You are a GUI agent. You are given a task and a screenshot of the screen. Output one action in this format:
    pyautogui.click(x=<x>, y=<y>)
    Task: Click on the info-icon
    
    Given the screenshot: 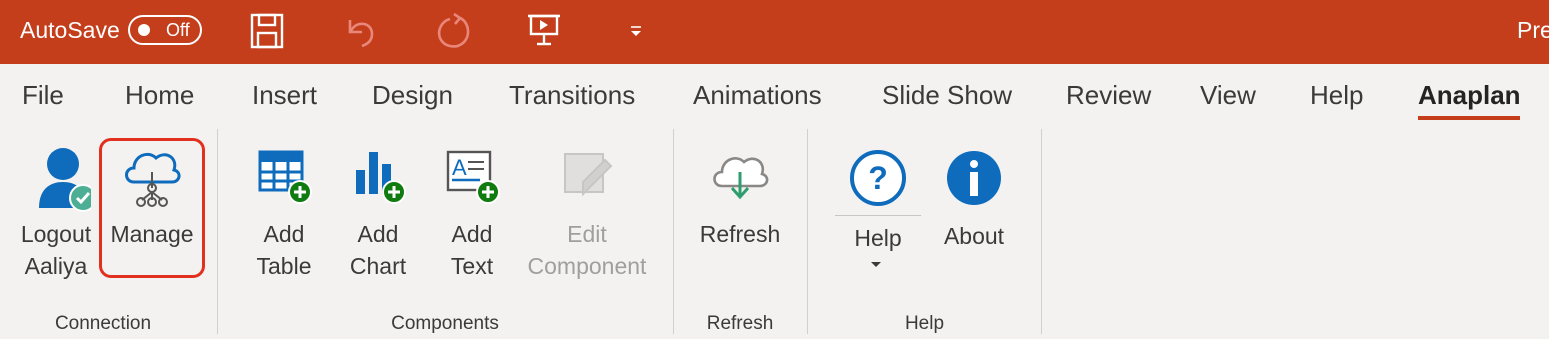 What is the action you would take?
    pyautogui.click(x=974, y=178)
    